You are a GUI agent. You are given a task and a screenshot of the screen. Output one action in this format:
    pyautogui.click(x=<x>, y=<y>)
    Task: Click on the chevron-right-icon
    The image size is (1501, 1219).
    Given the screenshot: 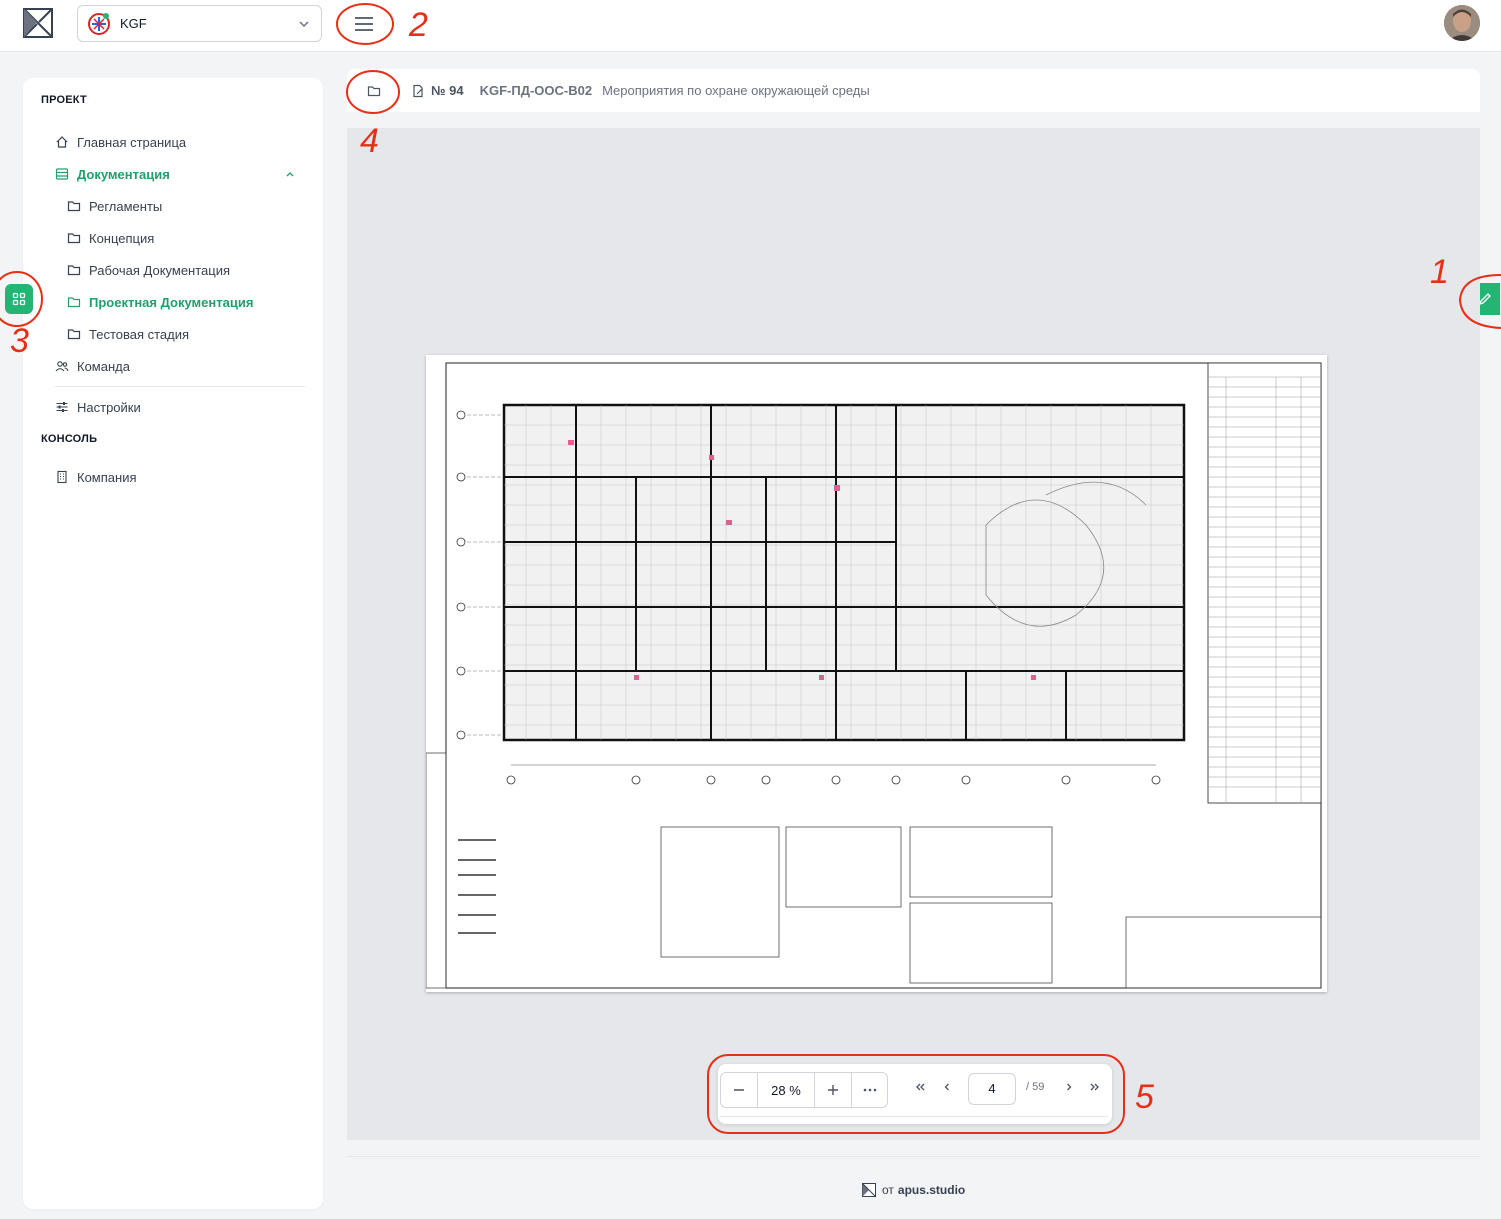 What is the action you would take?
    pyautogui.click(x=1069, y=1087)
    